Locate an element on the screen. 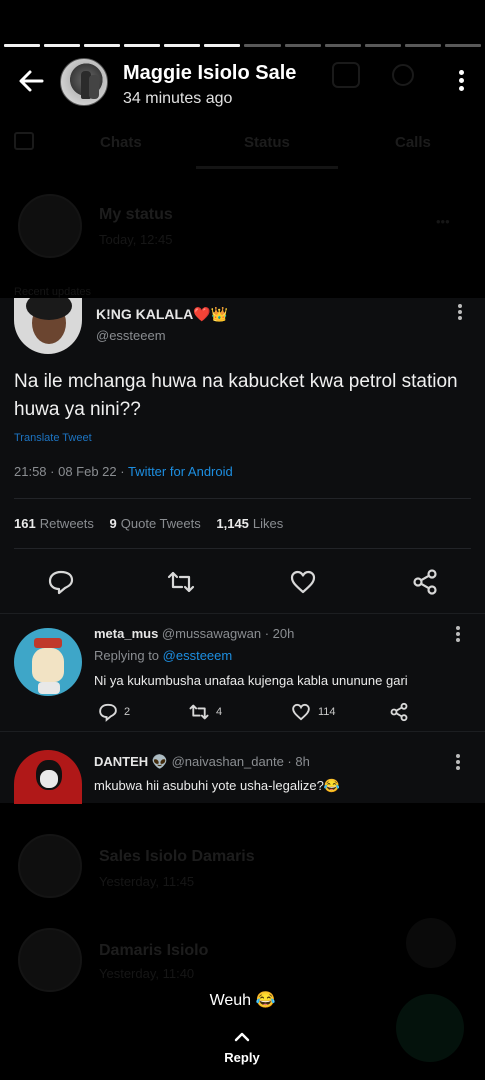 The width and height of the screenshot is (485, 1080). reply-handle: @naivashan_dante · 8h is located at coordinates (238, 761).